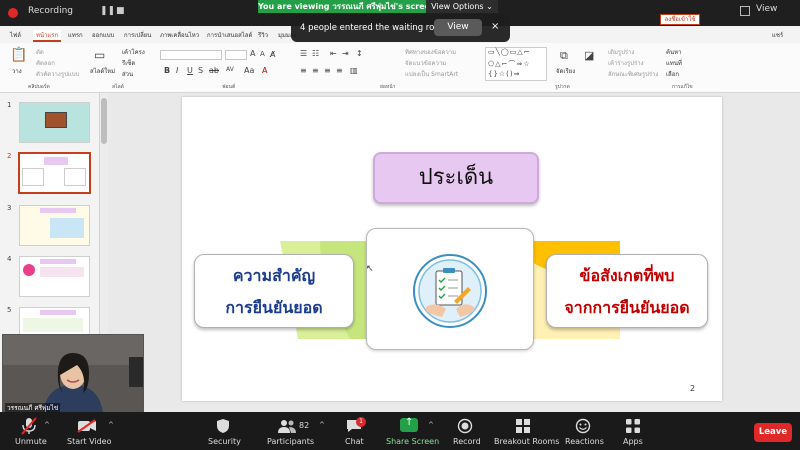 This screenshot has height=450, width=800. Describe the element at coordinates (87, 426) in the screenshot. I see `video-off-icon` at that location.